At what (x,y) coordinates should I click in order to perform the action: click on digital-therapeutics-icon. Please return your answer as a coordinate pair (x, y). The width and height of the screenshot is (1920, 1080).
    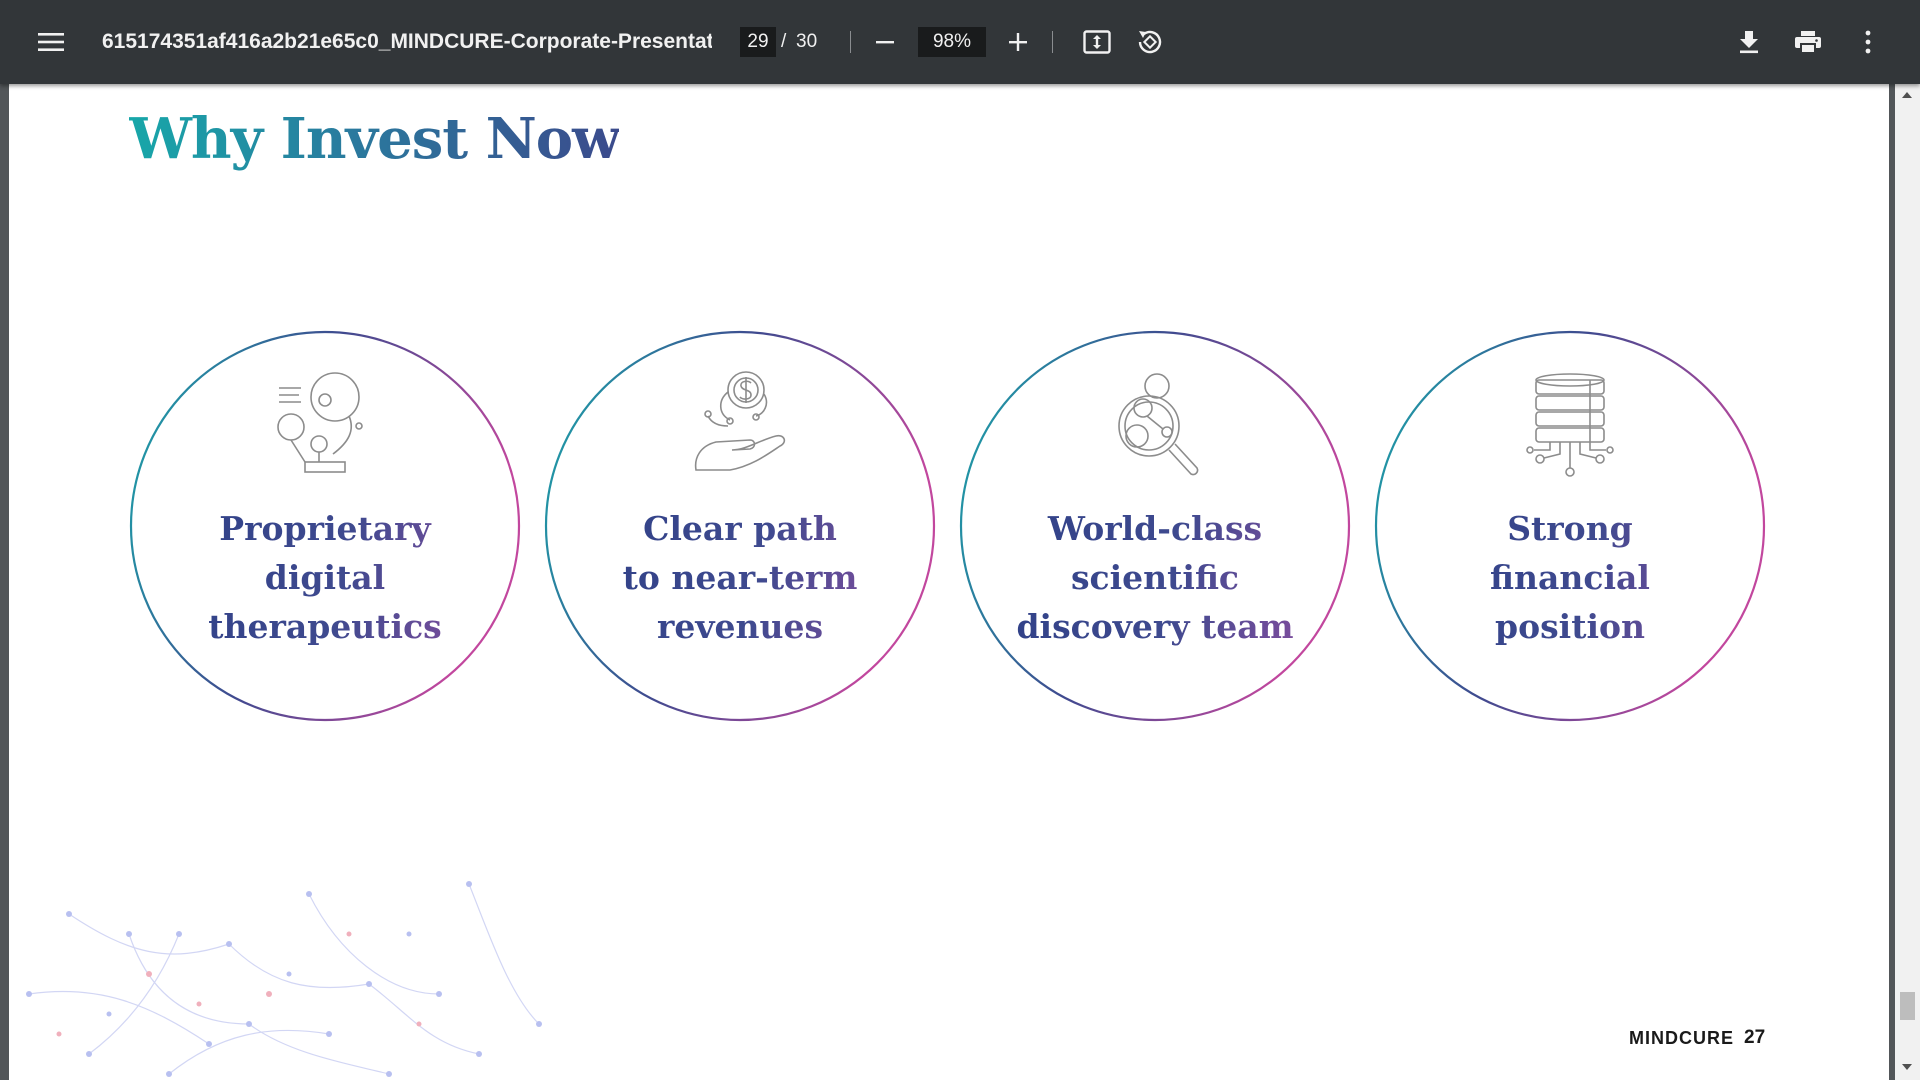
    Looking at the image, I should click on (320, 422).